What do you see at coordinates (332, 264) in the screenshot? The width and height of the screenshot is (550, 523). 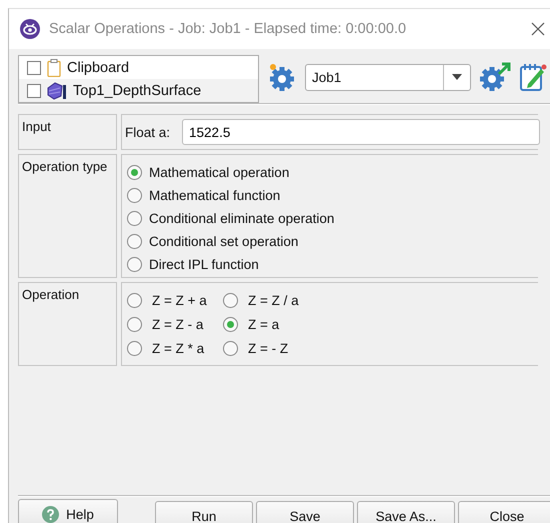 I see `radio-option: Direct IPL function` at bounding box center [332, 264].